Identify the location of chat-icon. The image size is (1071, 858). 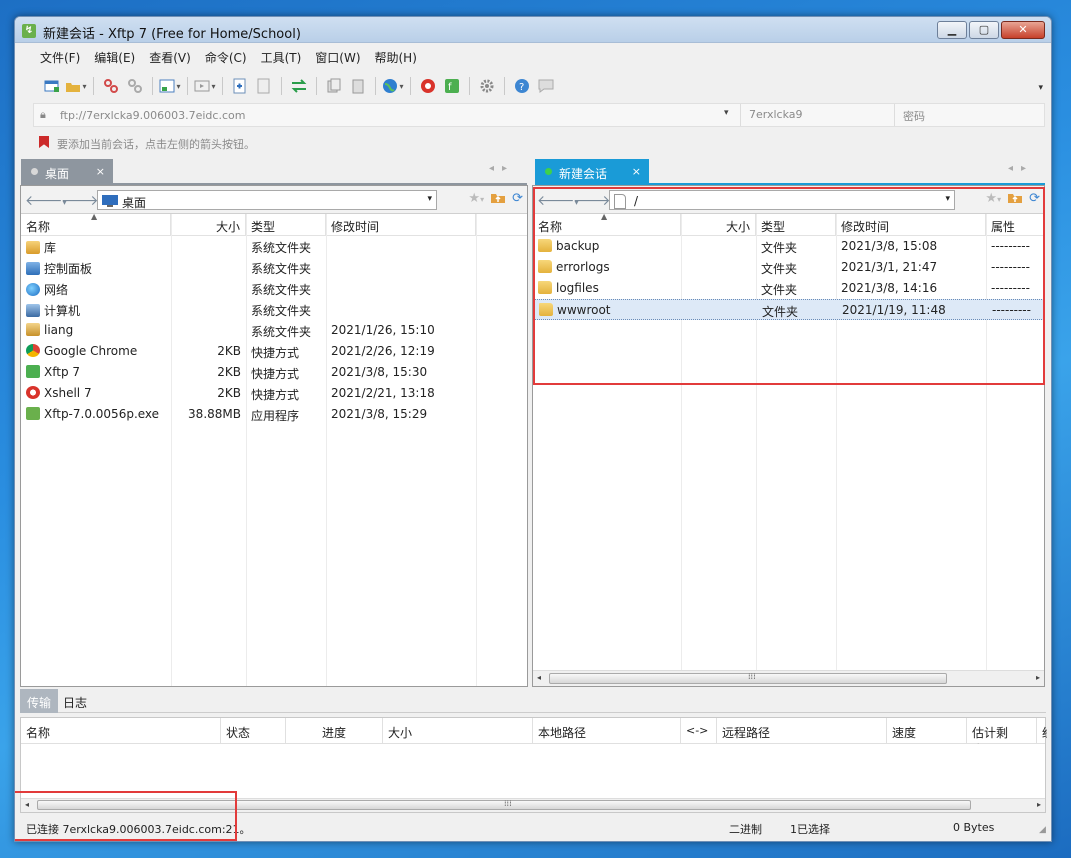
(546, 86).